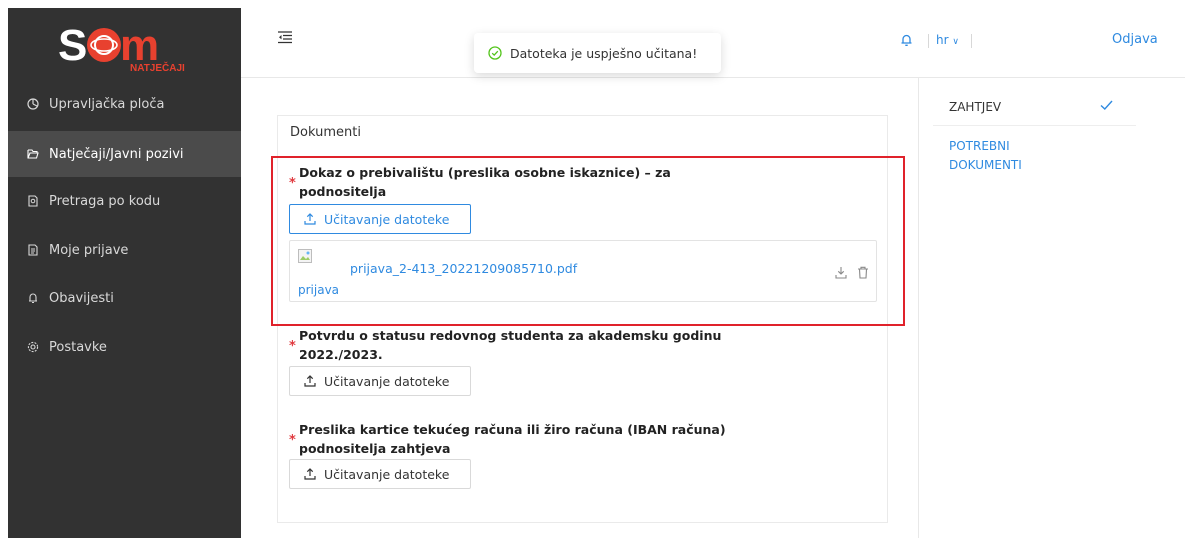 The image size is (1185, 538). Describe the element at coordinates (33, 250) in the screenshot. I see `file-text-icon` at that location.